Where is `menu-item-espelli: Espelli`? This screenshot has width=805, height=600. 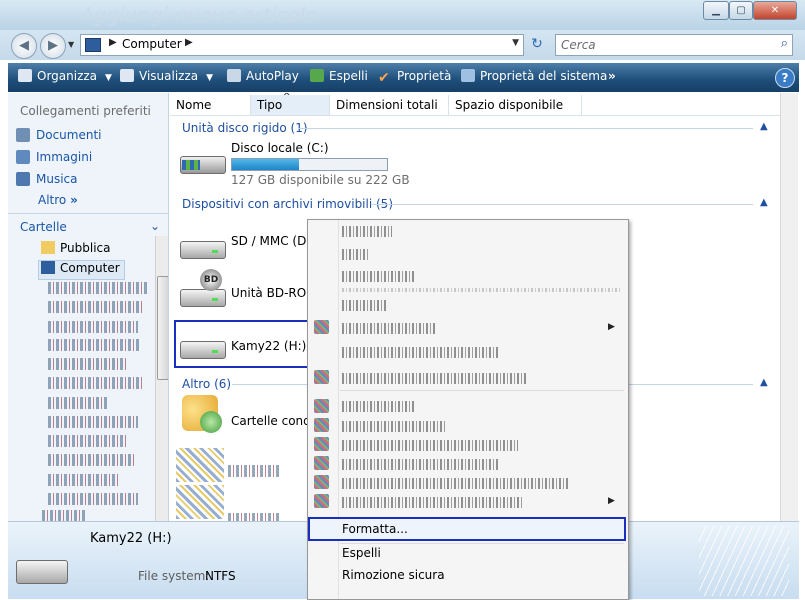 menu-item-espelli: Espelli is located at coordinates (361, 553).